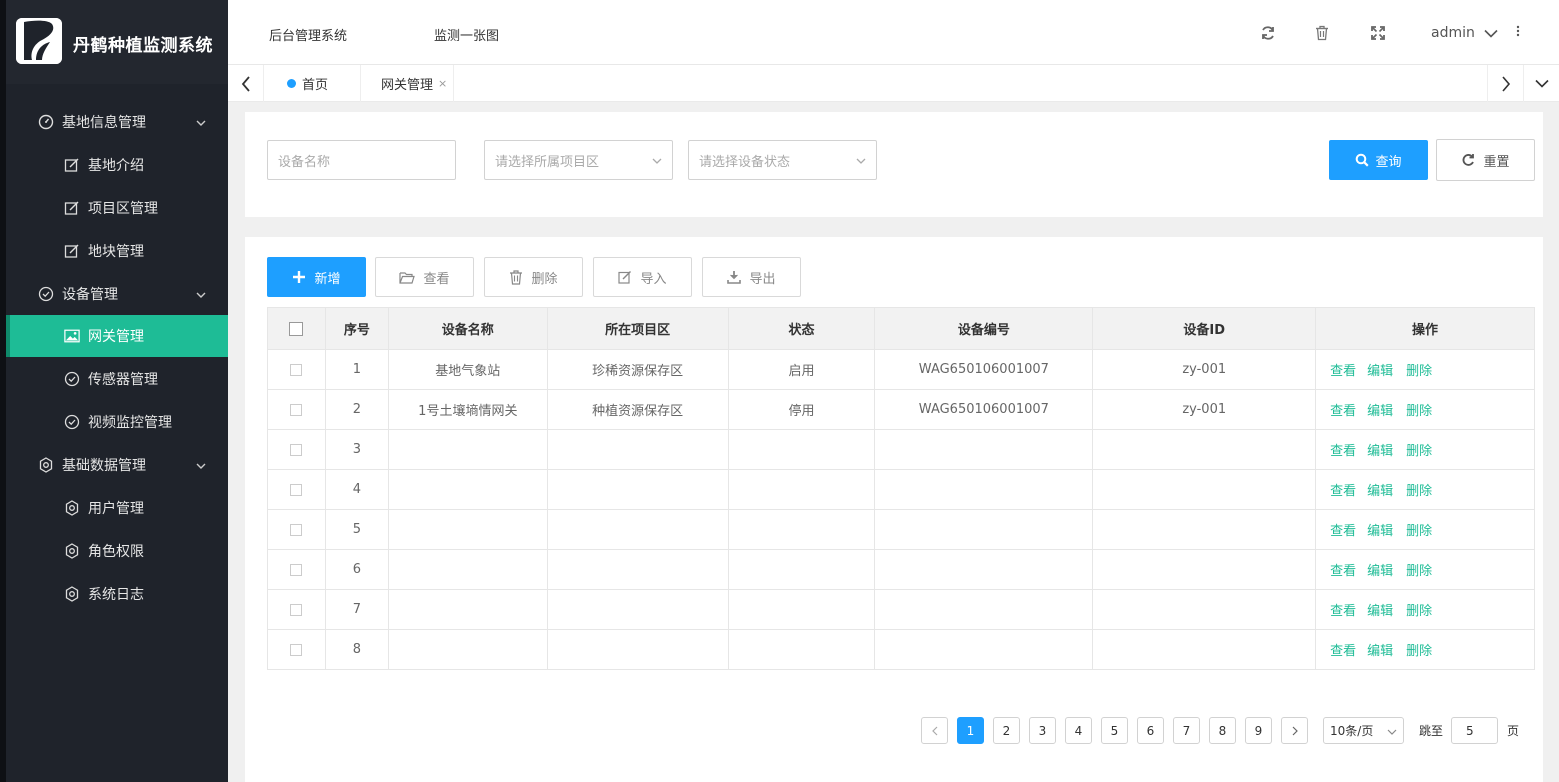  I want to click on fullscreen-icon, so click(1378, 33).